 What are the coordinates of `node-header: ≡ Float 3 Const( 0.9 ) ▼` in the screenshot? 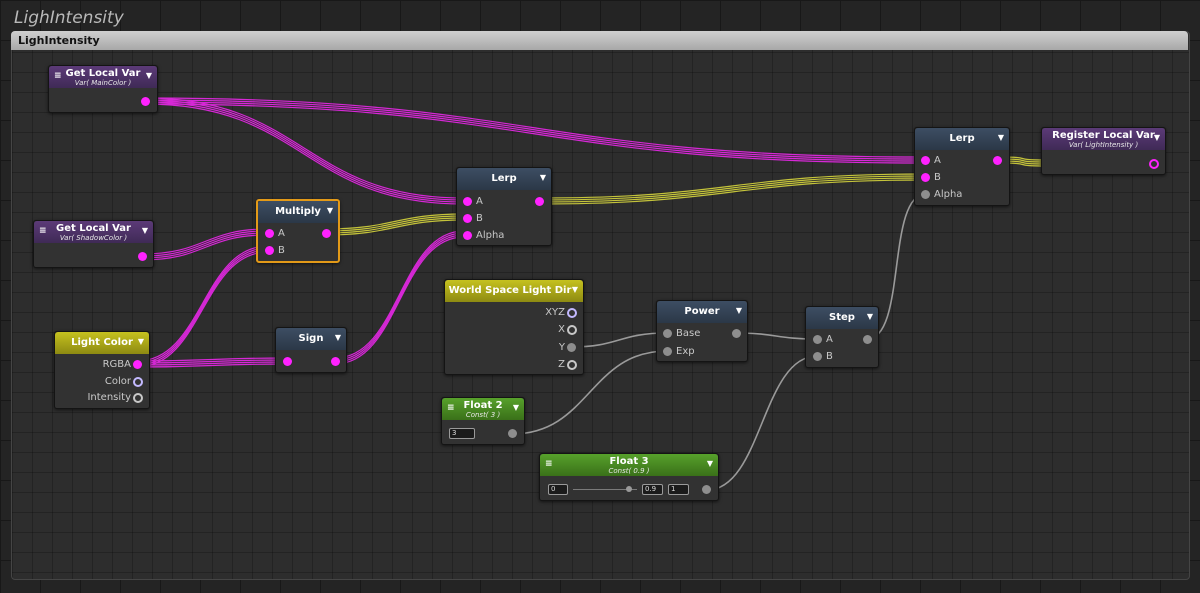 It's located at (629, 465).